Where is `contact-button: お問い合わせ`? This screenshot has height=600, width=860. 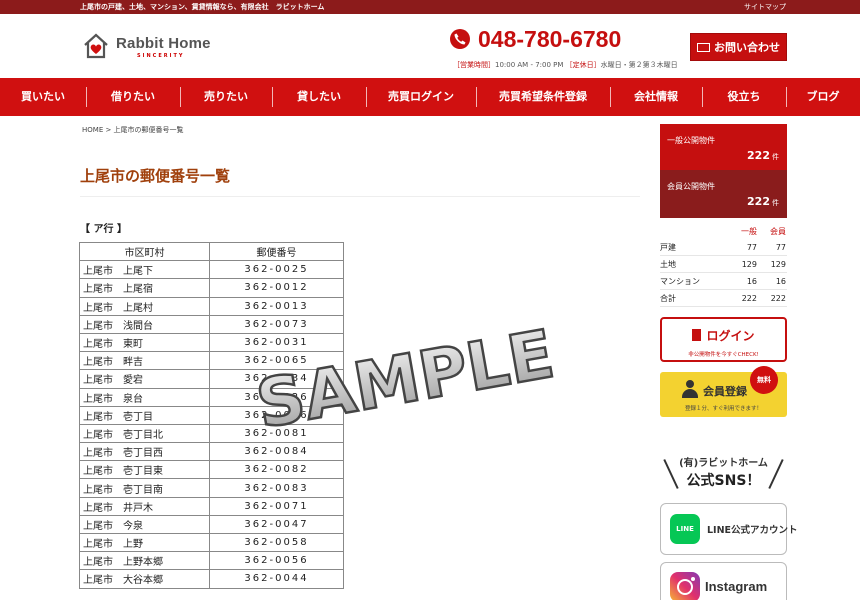
contact-button: お問い合わせ is located at coordinates (738, 47).